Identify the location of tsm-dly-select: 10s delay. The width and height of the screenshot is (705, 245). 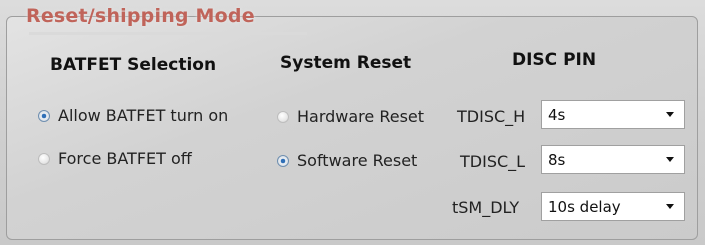
(613, 206).